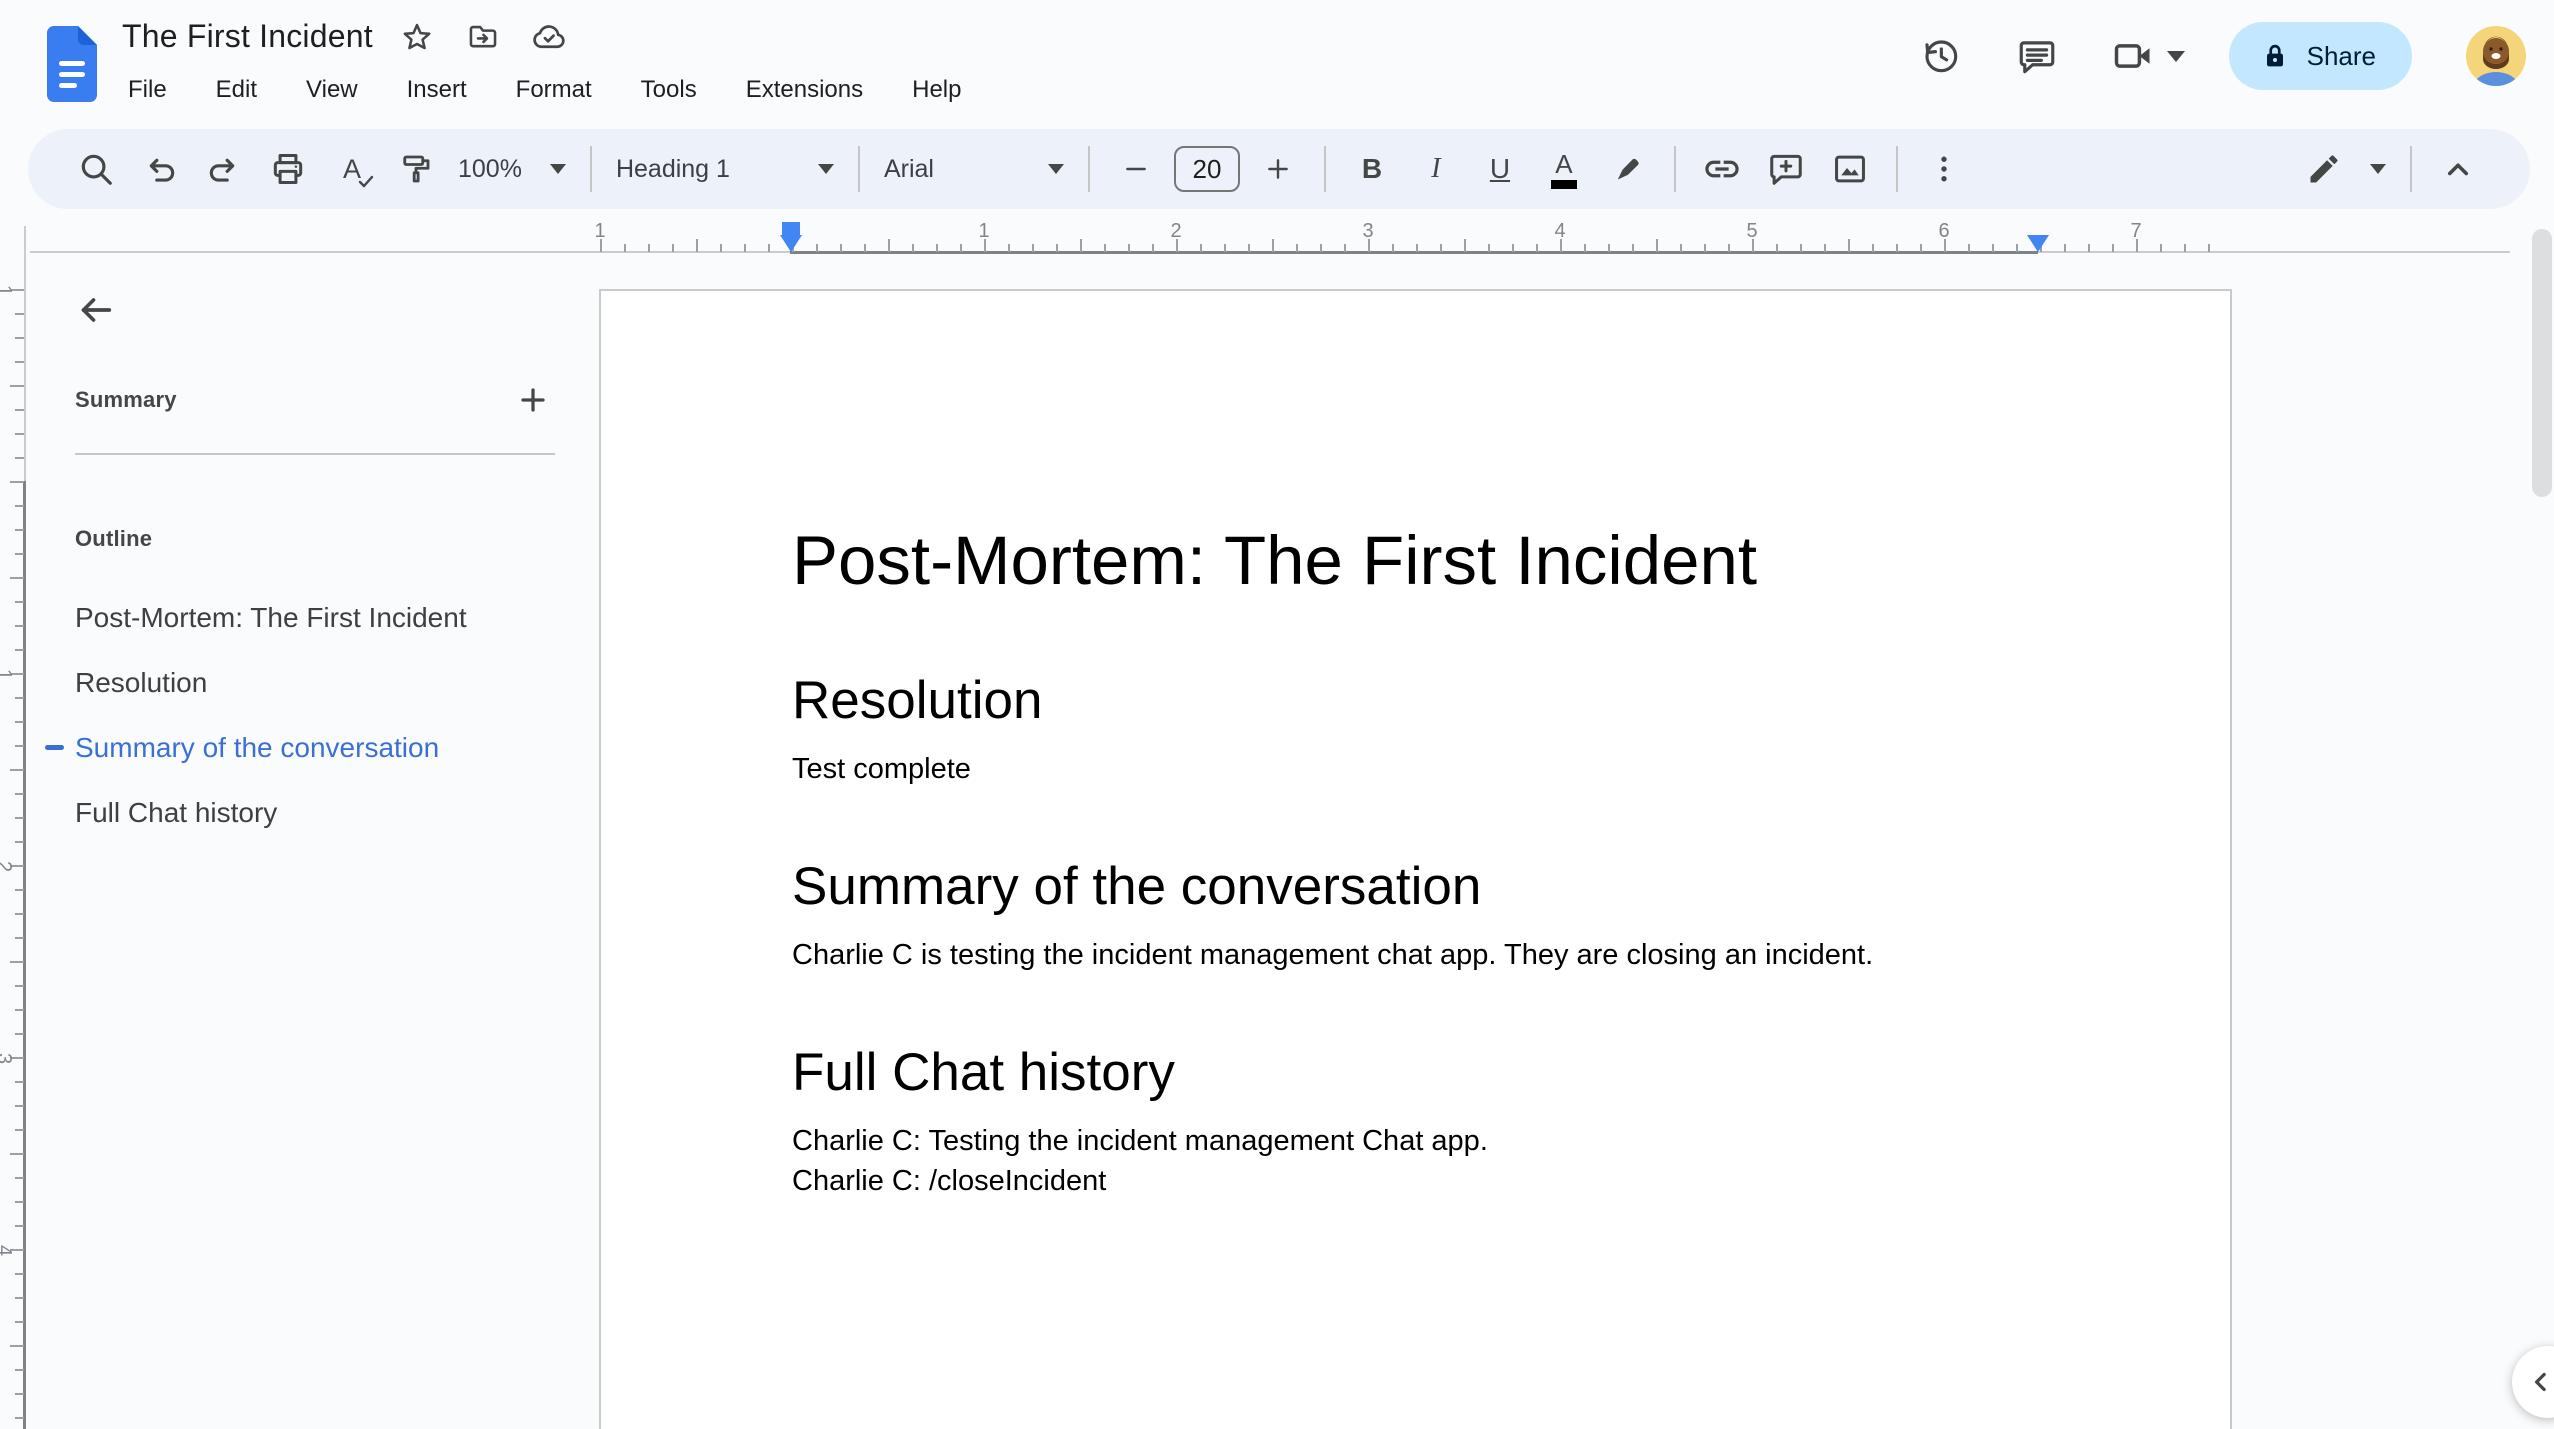 This screenshot has height=1429, width=2554. Describe the element at coordinates (1136, 169) in the screenshot. I see `decrease-font-size-button` at that location.